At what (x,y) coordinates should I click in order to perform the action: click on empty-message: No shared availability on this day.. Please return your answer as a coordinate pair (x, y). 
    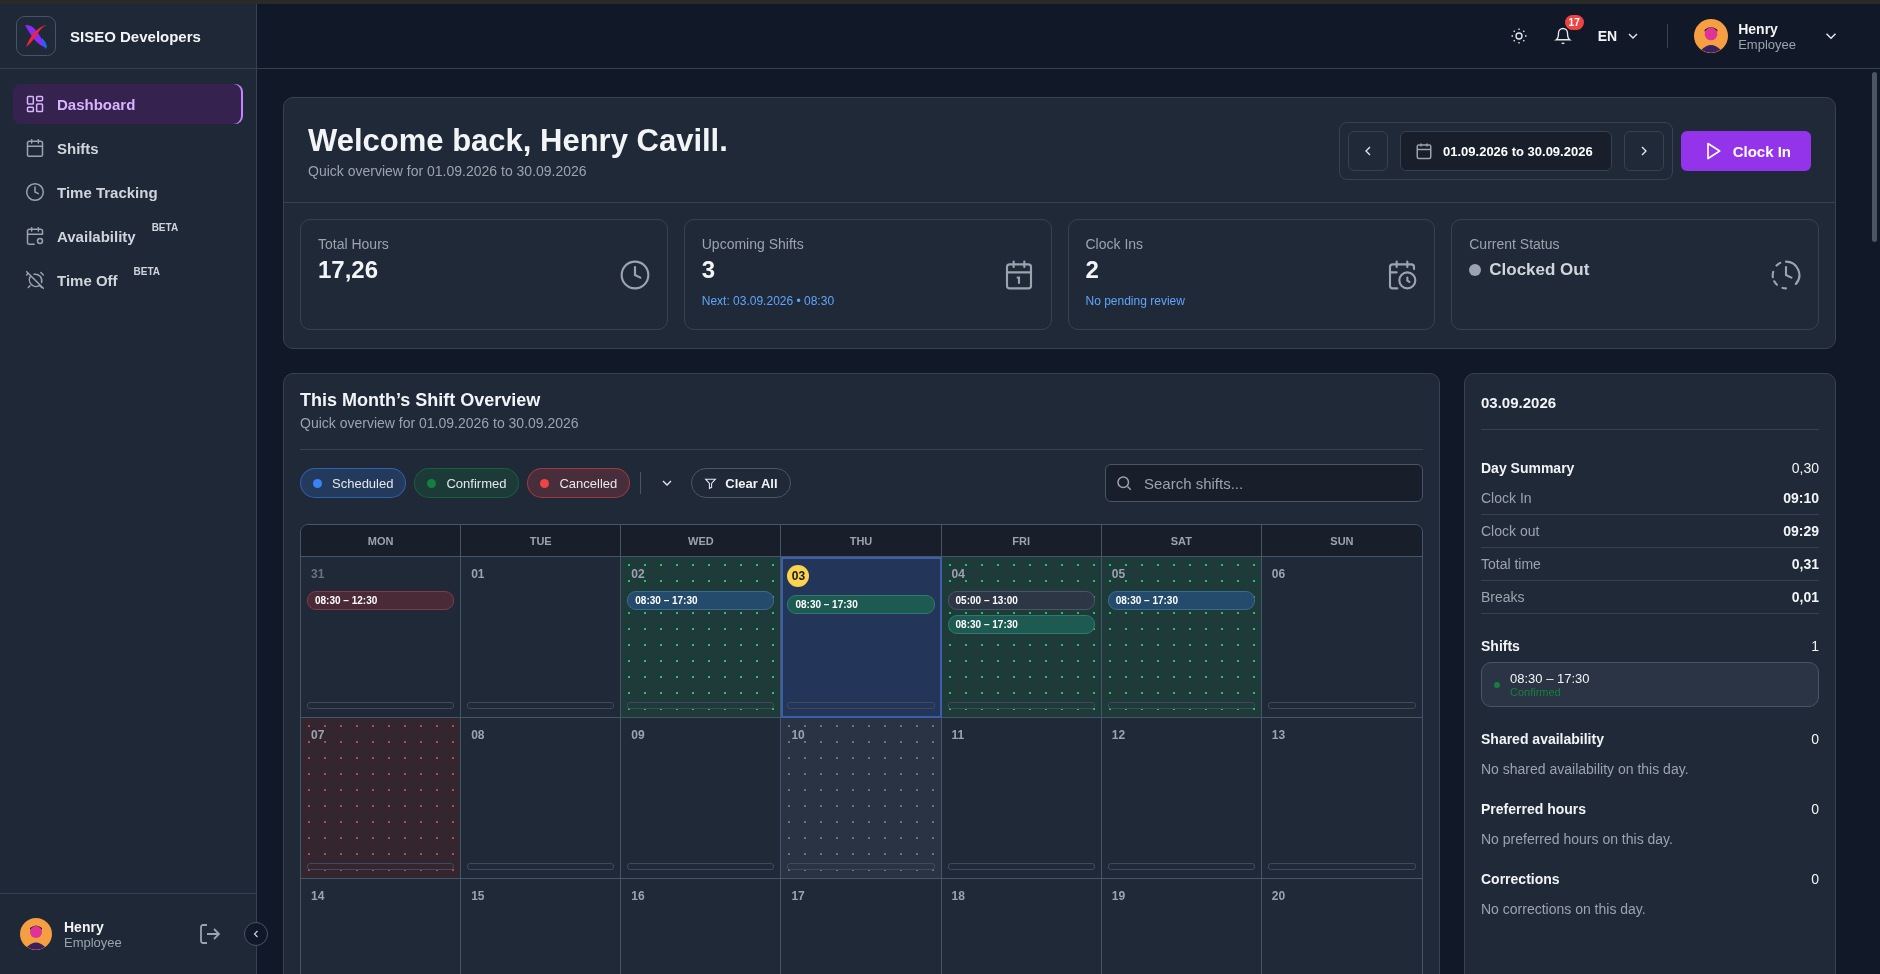
    Looking at the image, I should click on (1585, 769).